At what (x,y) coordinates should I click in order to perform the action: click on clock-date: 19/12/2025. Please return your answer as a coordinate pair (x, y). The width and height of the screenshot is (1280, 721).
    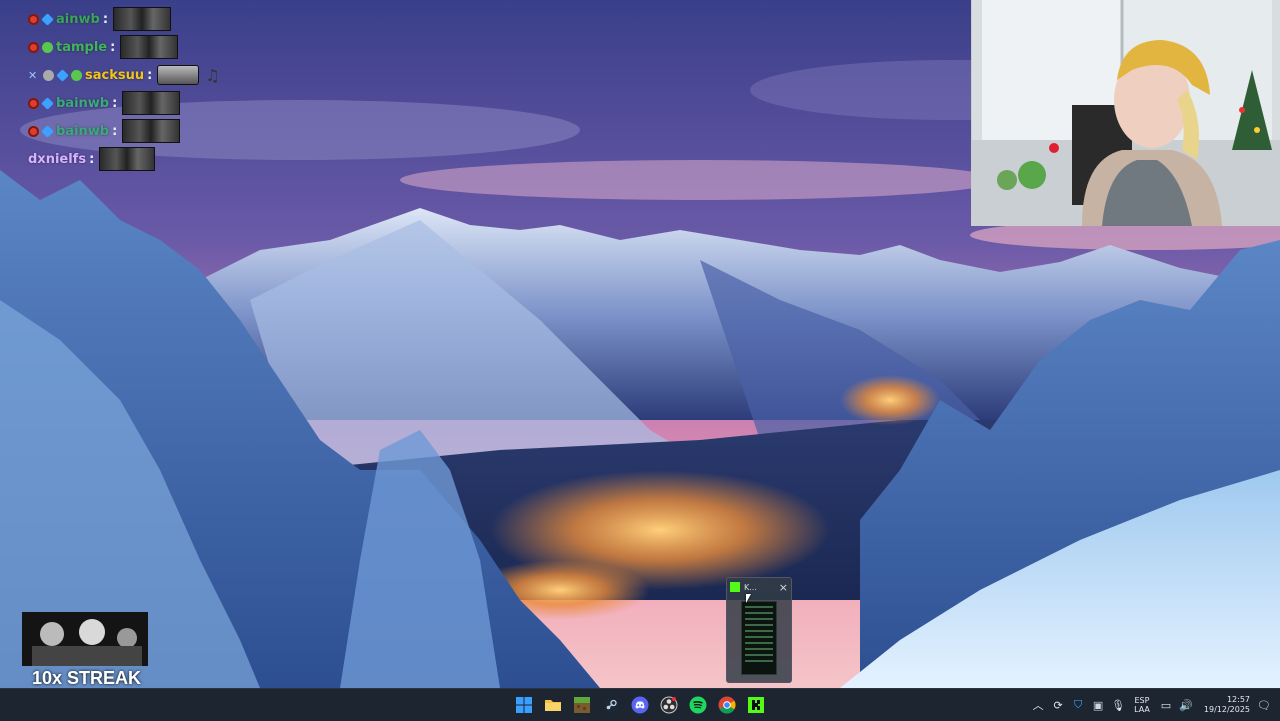
    Looking at the image, I should click on (1226, 709).